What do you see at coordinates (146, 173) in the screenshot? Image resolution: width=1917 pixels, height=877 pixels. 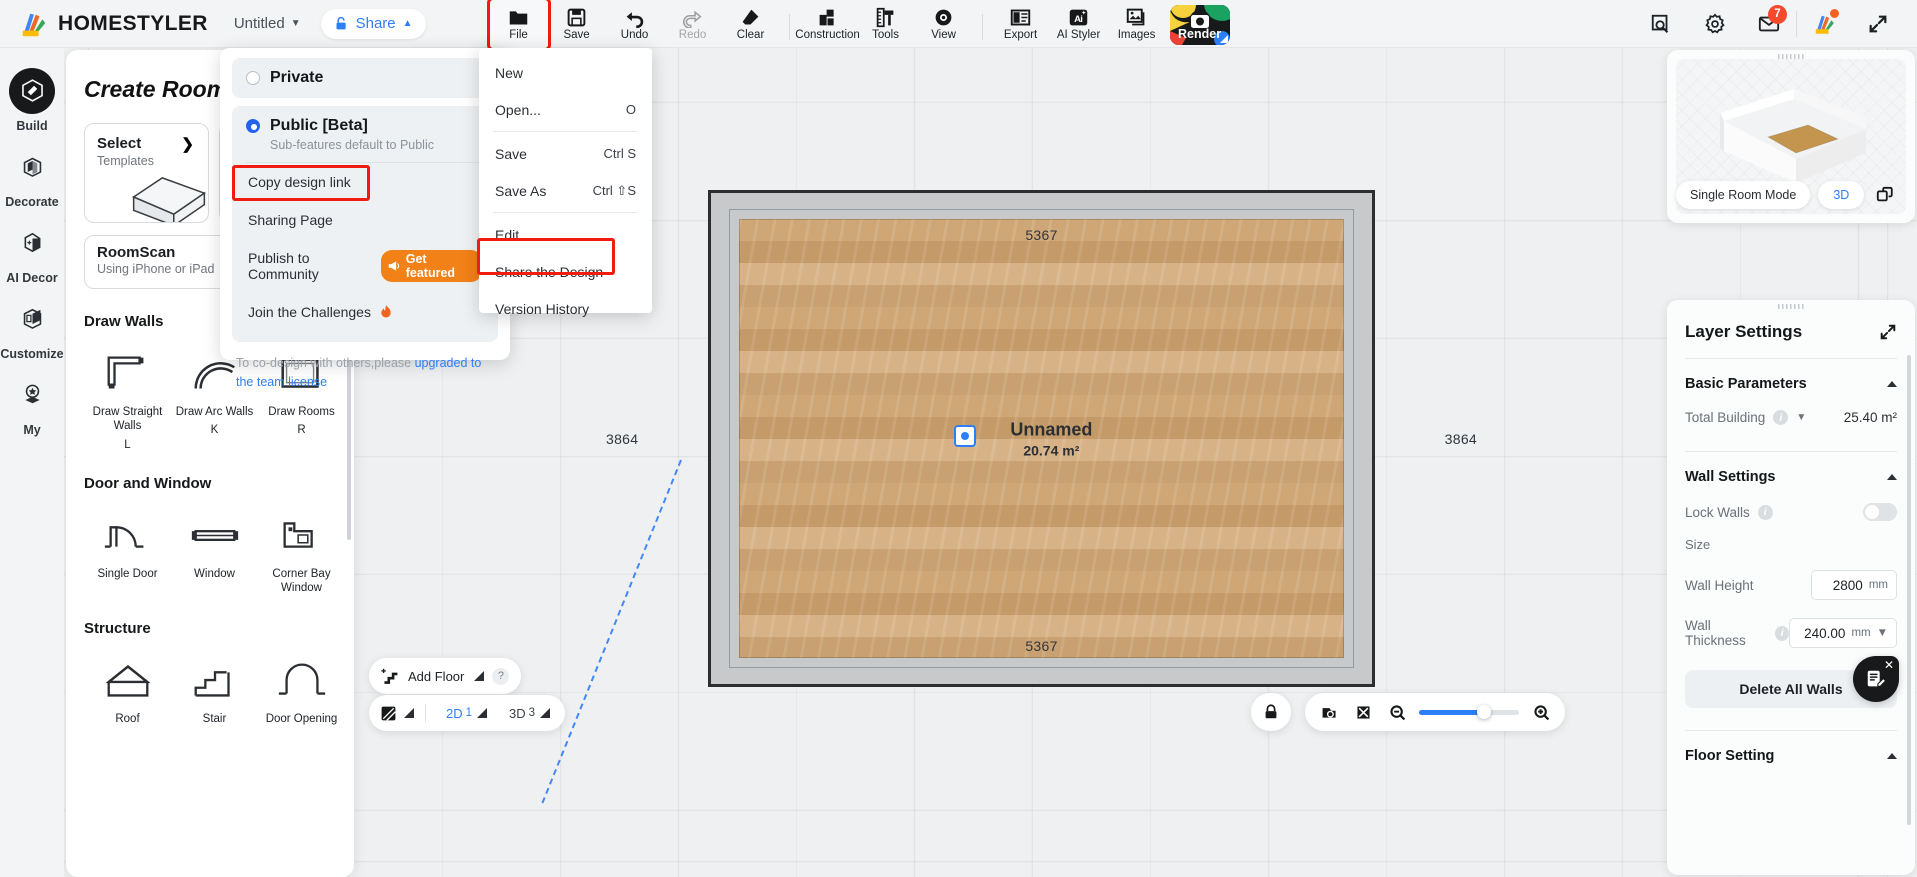 I see `select-templates-card: Select Templates ❯` at bounding box center [146, 173].